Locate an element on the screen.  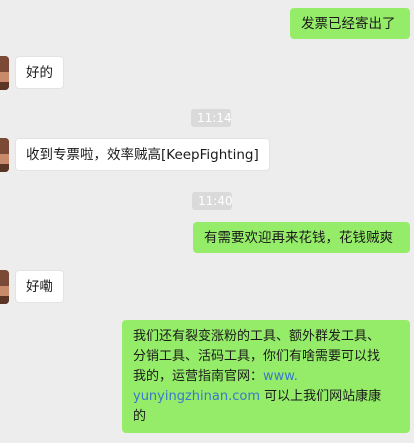
timestamp-text: 11:14 is located at coordinates (214, 118).